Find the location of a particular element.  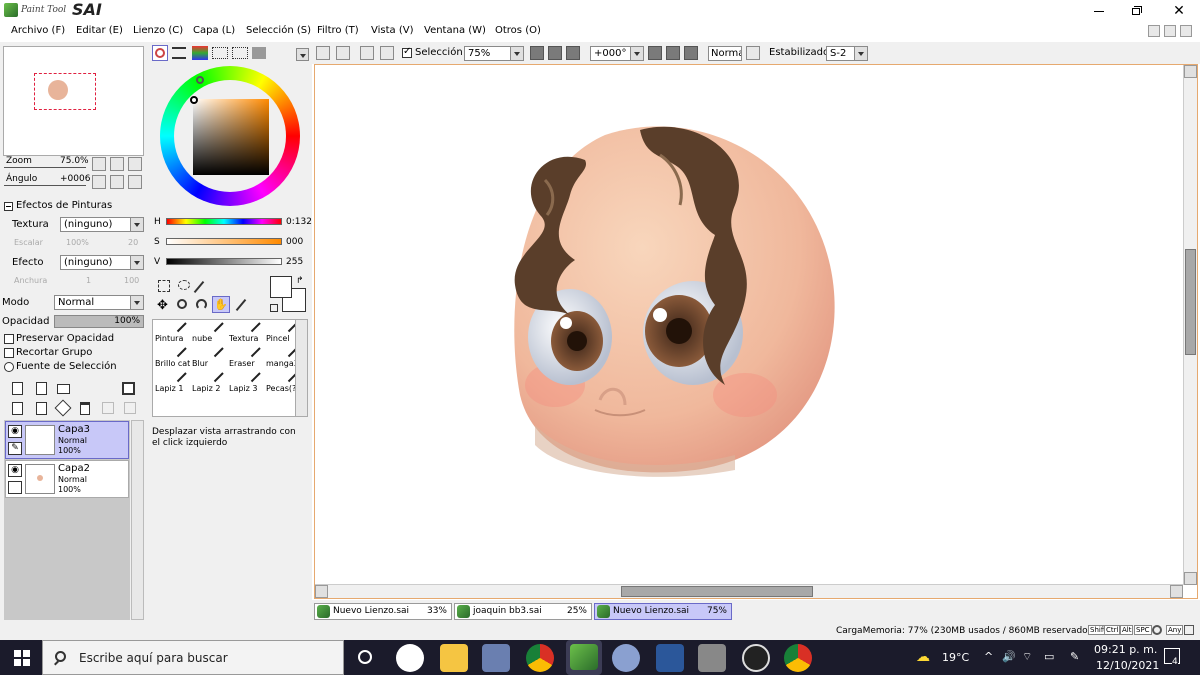

swatch-tab-icon is located at coordinates (220, 53).